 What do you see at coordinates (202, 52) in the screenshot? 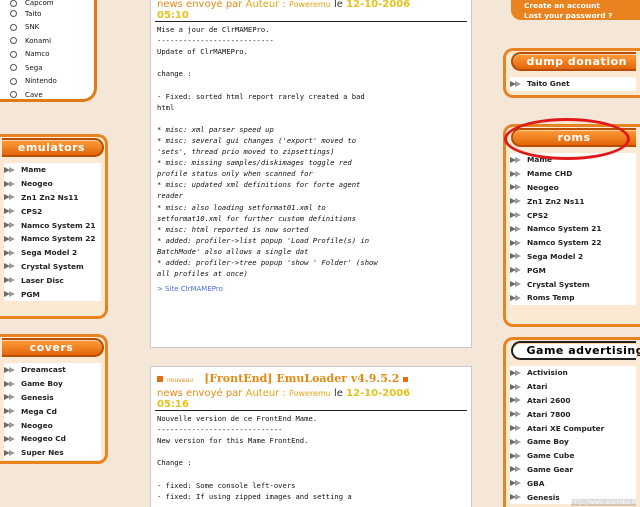
I see `news-line: Update of ClrMAMEPro.` at bounding box center [202, 52].